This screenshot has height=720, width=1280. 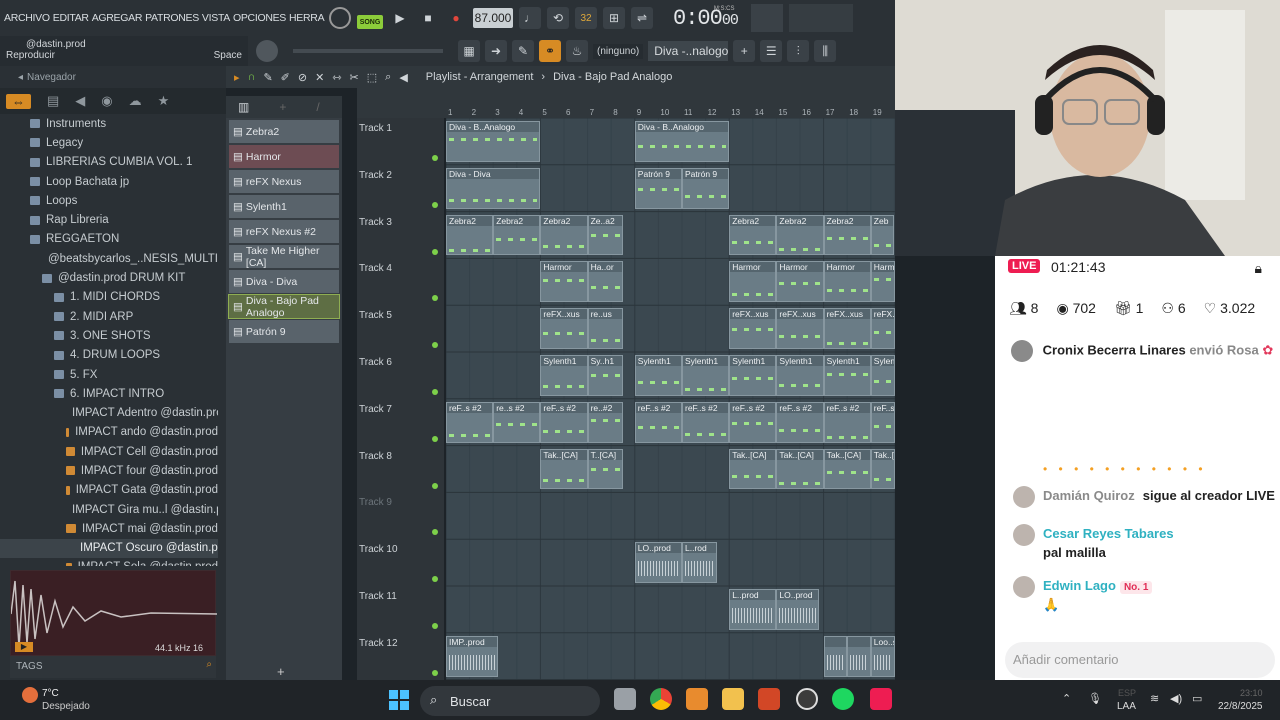 I want to click on playlist-clip: Sy..h1, so click(x=605, y=375).